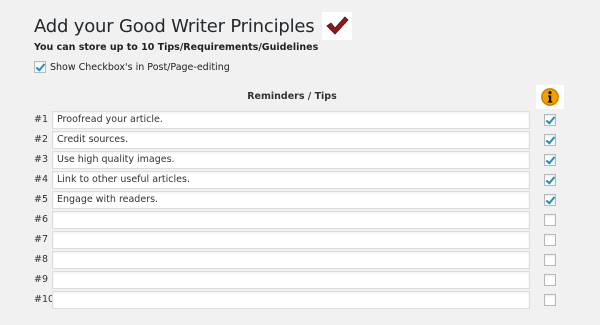 This screenshot has width=600, height=325. I want to click on tip-row: #7, so click(299, 240).